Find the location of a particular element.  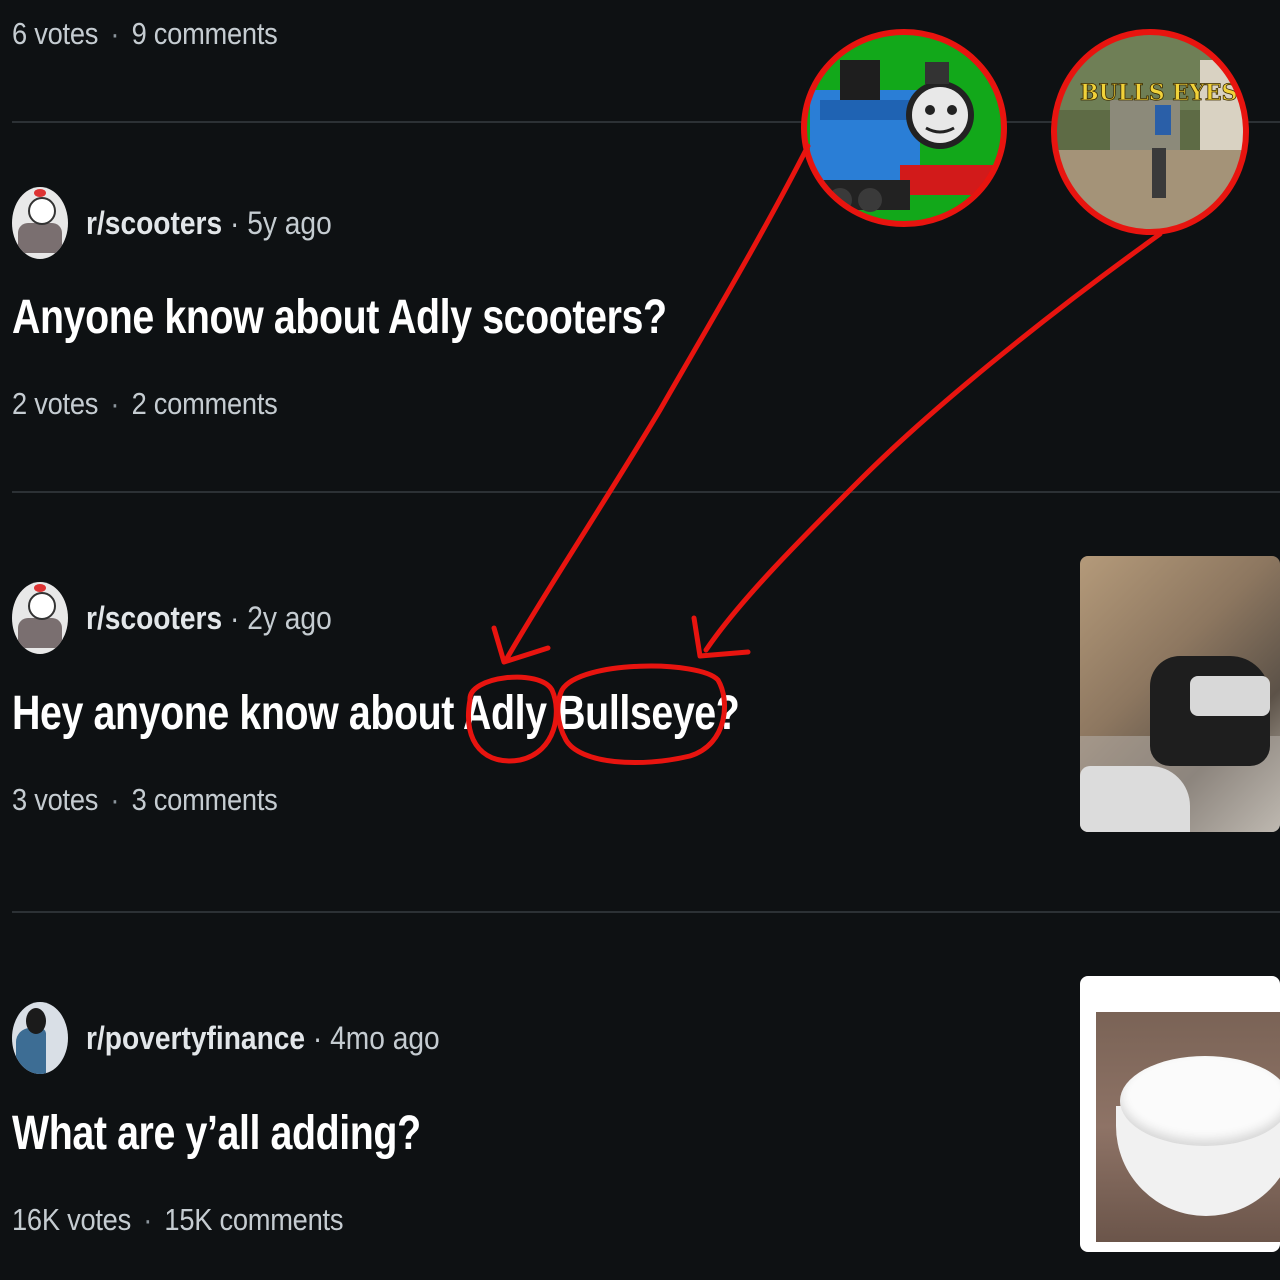

adly-word-circle is located at coordinates (512, 719).